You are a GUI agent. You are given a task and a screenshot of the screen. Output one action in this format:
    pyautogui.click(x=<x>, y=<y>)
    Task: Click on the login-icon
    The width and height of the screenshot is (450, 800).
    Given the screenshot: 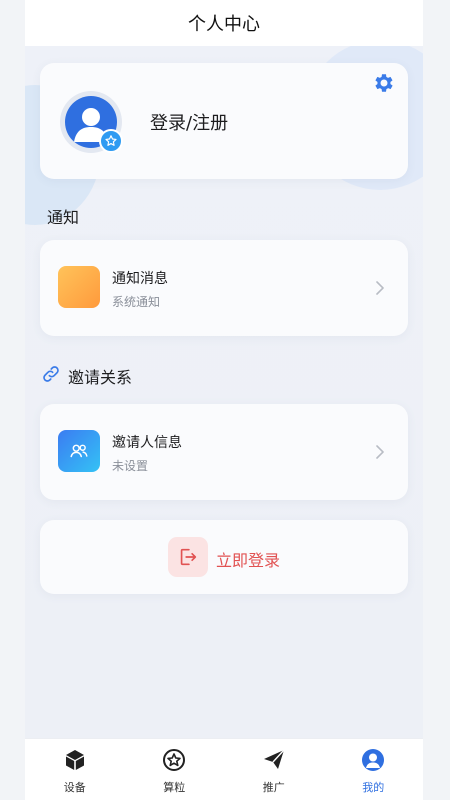 What is the action you would take?
    pyautogui.click(x=188, y=557)
    